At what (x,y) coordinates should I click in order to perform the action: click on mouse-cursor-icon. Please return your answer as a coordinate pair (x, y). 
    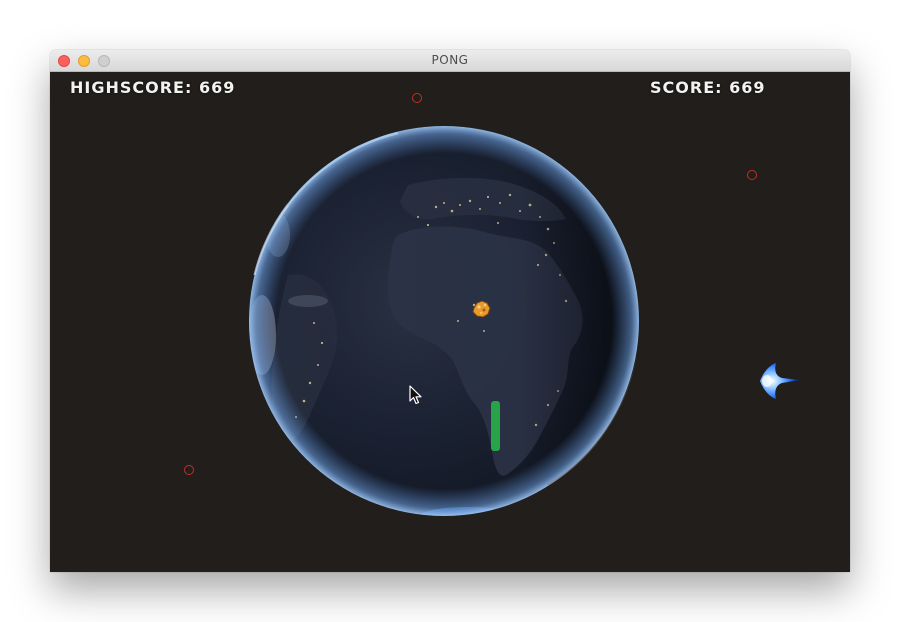
    Looking at the image, I should click on (415, 395).